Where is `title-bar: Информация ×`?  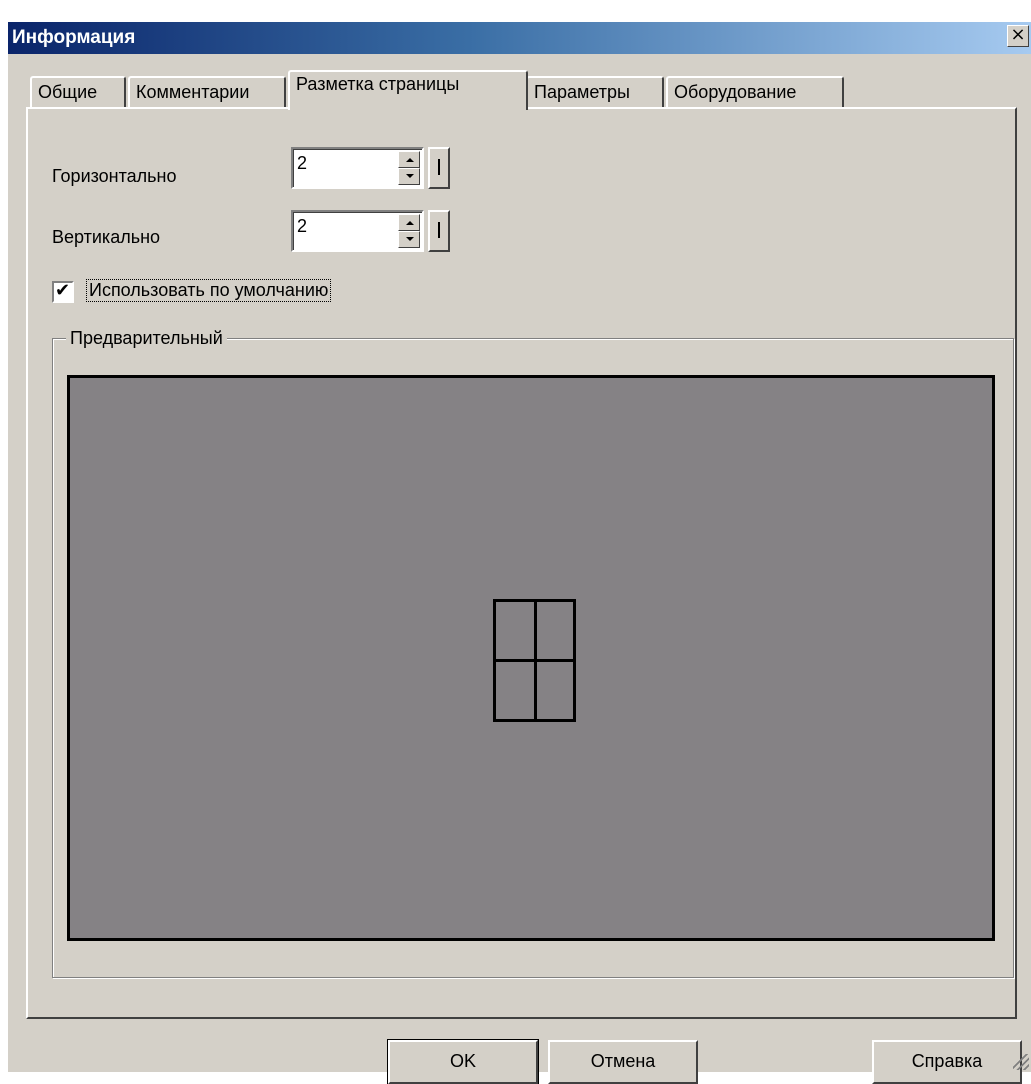 title-bar: Информация × is located at coordinates (519, 38).